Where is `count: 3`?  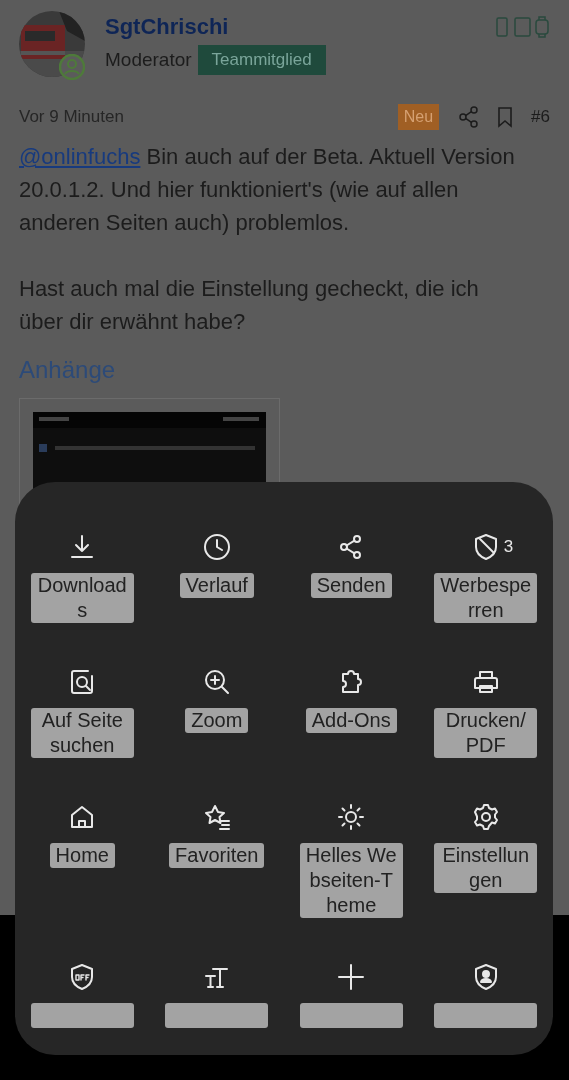 count: 3 is located at coordinates (508, 547).